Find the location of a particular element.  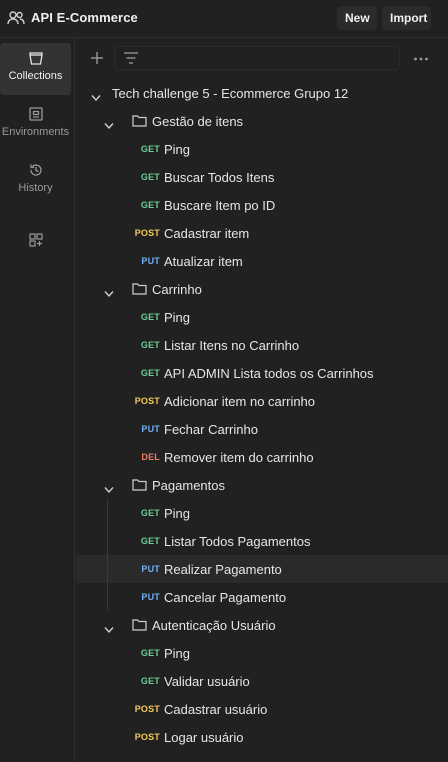

request-row: DEL Remover item do carrinho is located at coordinates (262, 457).